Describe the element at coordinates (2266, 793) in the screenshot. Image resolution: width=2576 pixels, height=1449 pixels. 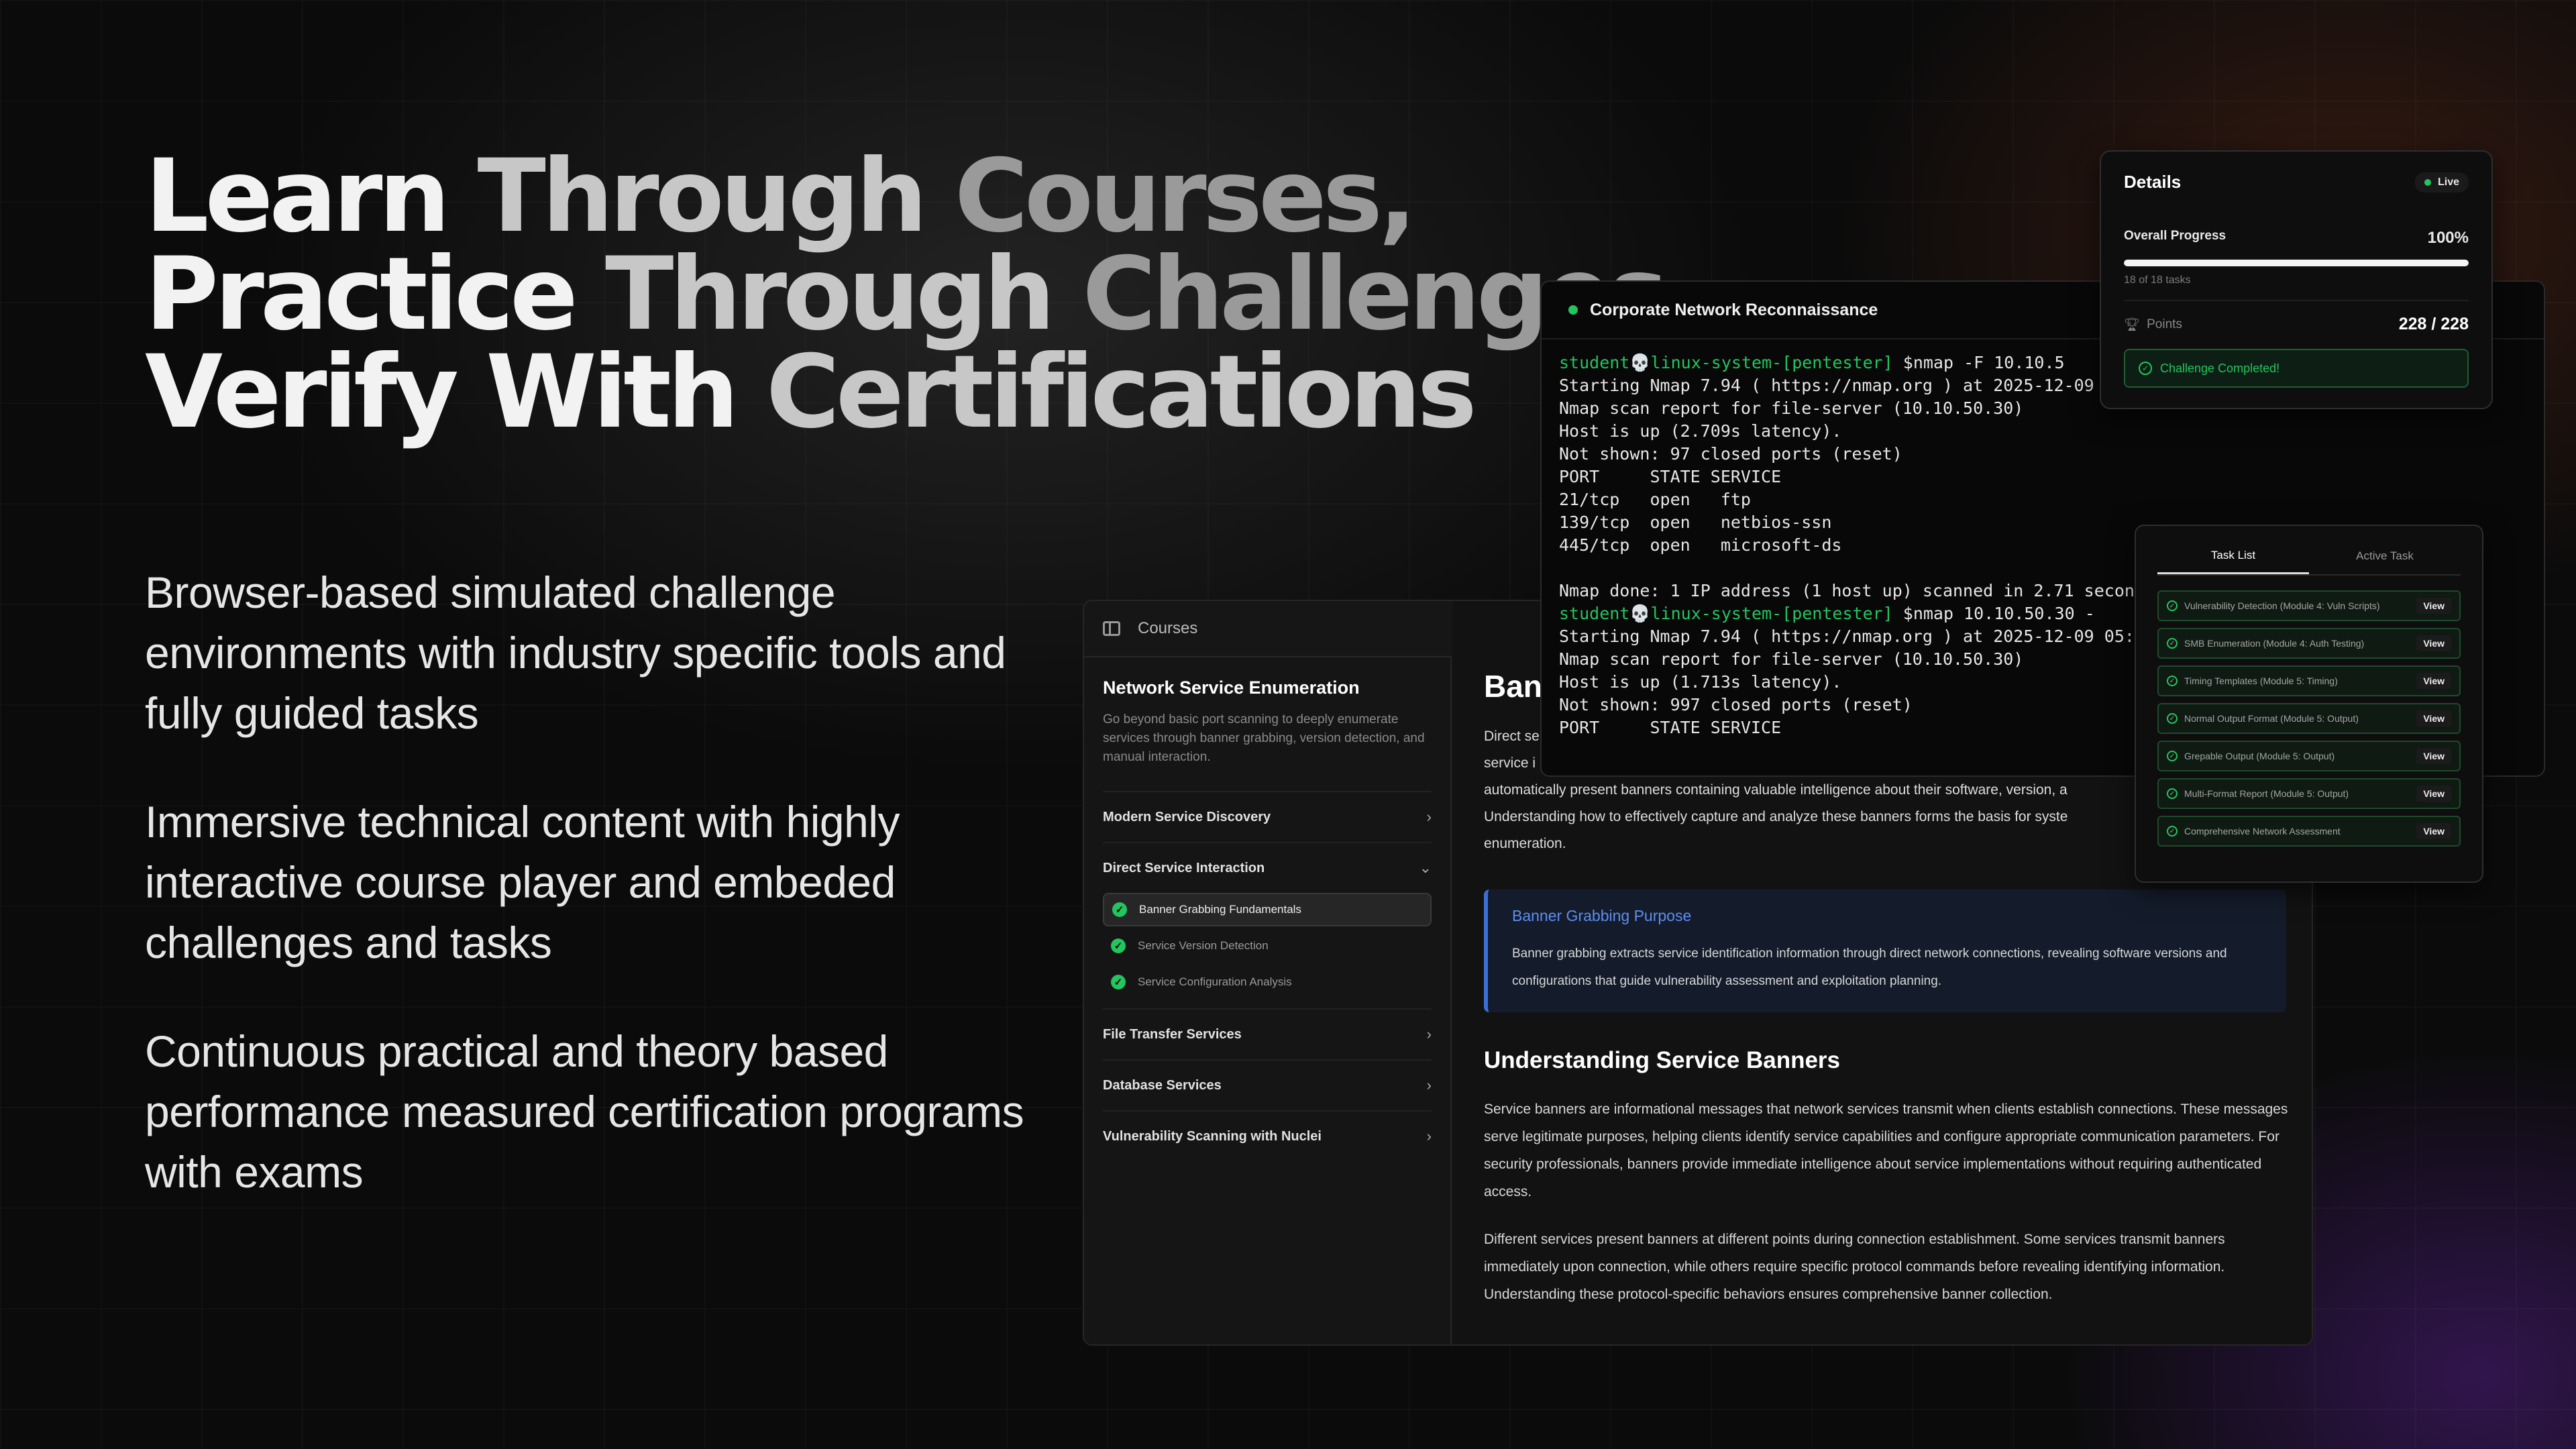
I see `task-label: Multi-Format Report (Module 5: Output)` at that location.